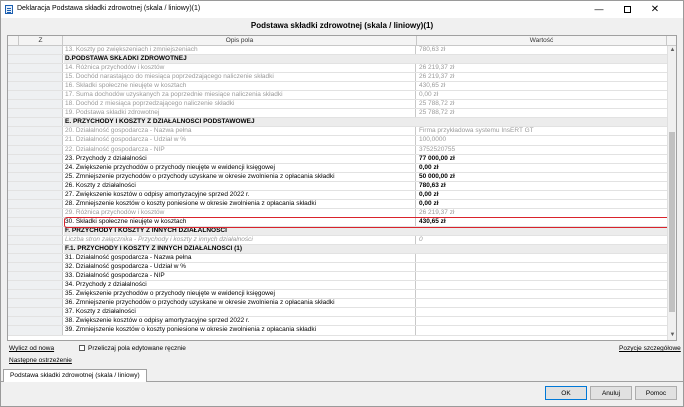 The image size is (684, 407). Describe the element at coordinates (240, 68) in the screenshot. I see `row-description: 14. Różnica przychodów i kosztów` at that location.